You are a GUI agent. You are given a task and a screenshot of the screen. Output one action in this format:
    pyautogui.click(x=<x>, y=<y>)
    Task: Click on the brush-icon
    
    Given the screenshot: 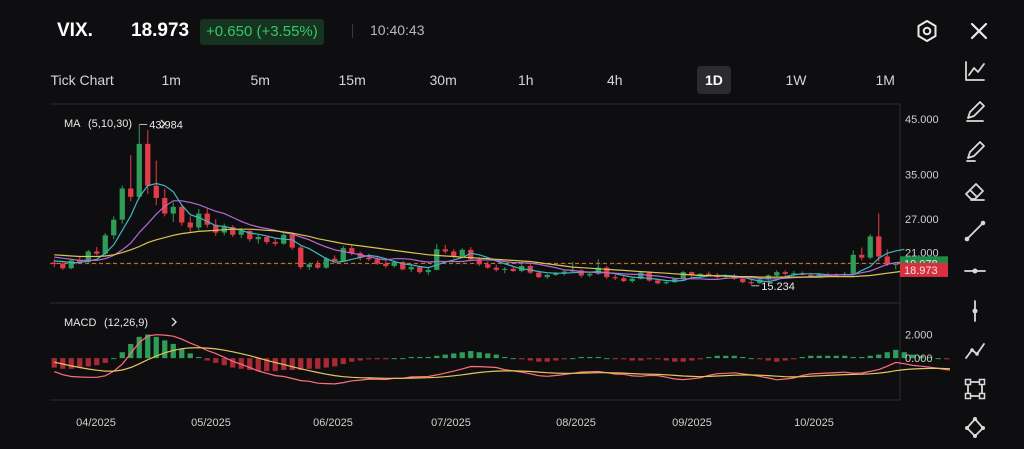 What is the action you would take?
    pyautogui.click(x=975, y=151)
    